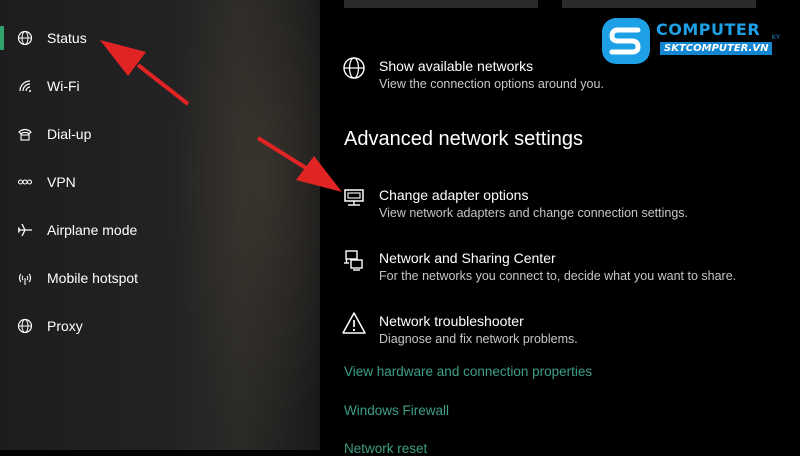 The image size is (800, 456). Describe the element at coordinates (708, 29) in the screenshot. I see `logo-brand-text: COMPUTER` at that location.